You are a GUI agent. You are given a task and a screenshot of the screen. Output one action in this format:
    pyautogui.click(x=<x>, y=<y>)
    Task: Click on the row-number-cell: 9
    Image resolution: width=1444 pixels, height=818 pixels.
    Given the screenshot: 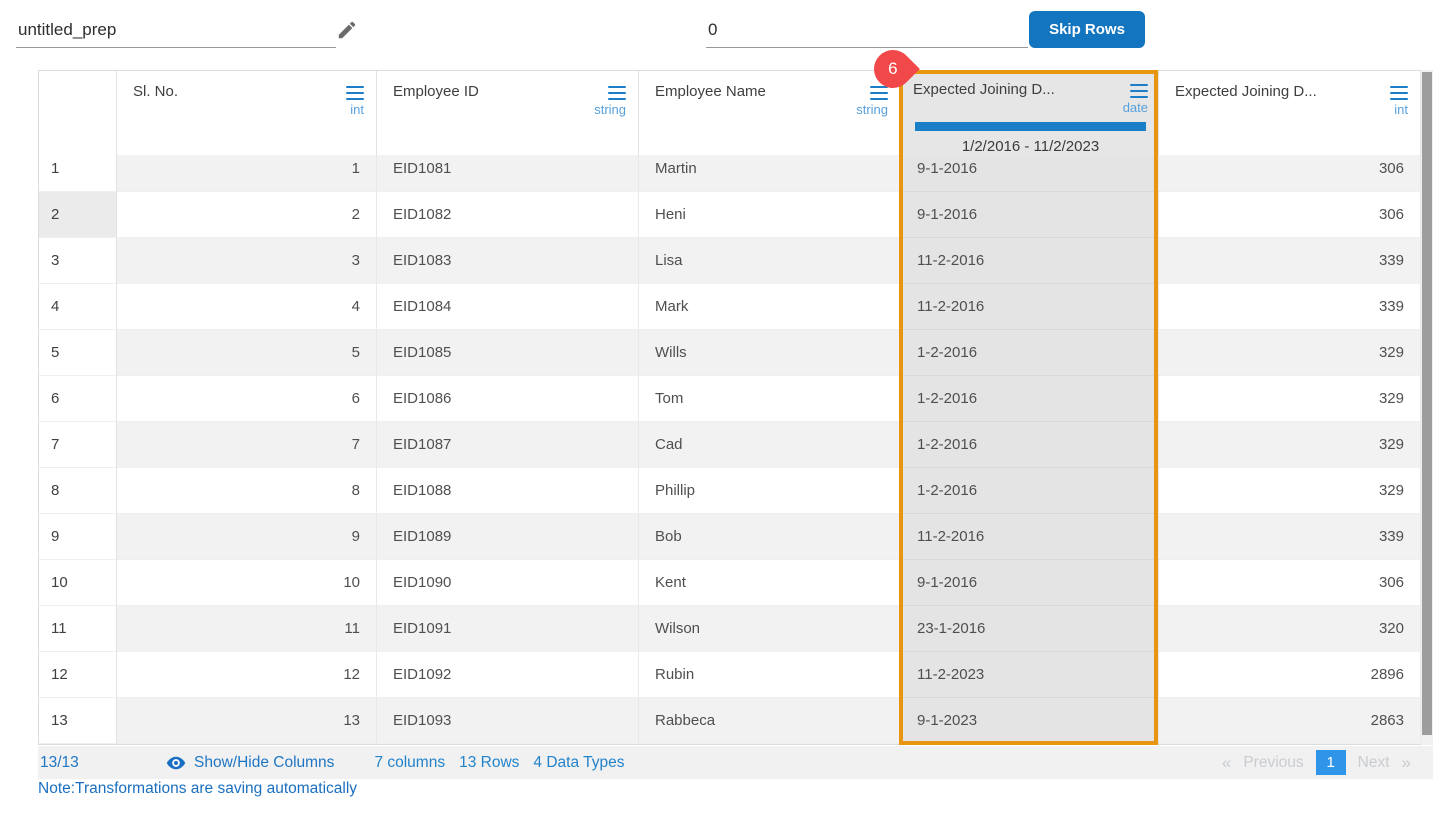 What is the action you would take?
    pyautogui.click(x=78, y=537)
    